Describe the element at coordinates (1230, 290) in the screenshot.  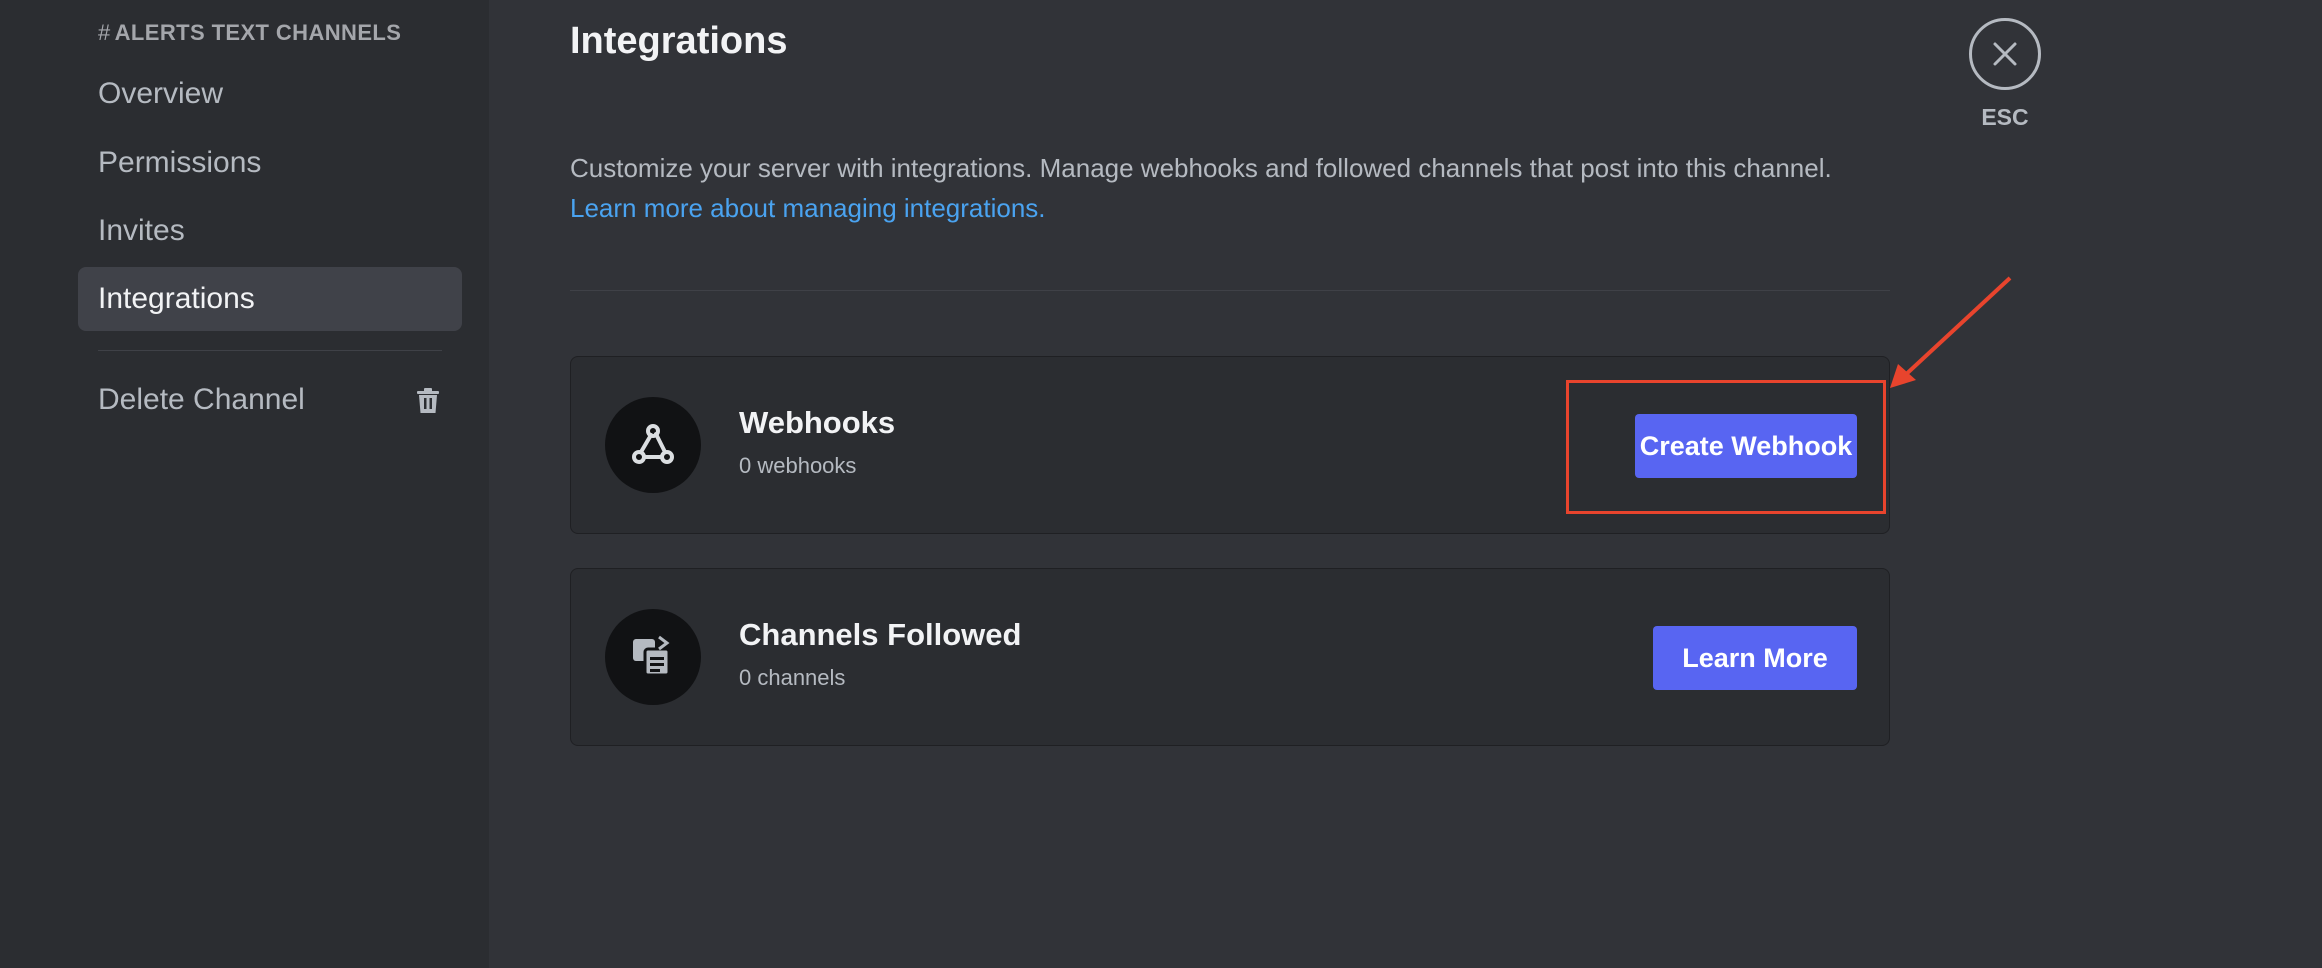
I see `section-divider` at that location.